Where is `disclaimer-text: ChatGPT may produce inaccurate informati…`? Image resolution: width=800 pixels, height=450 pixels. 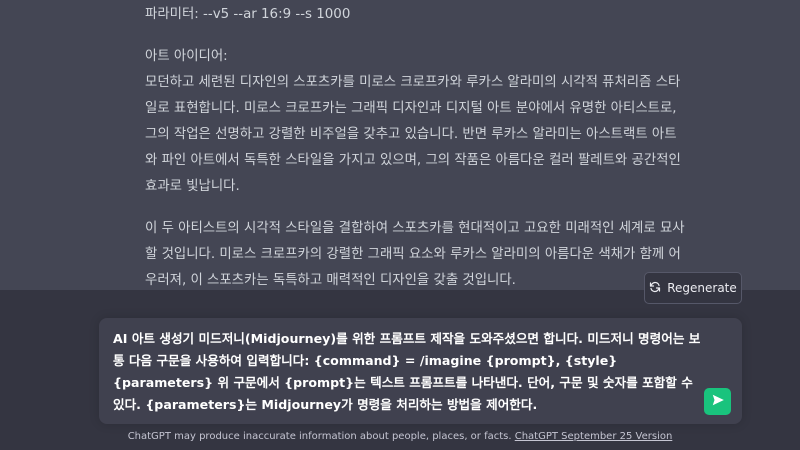 disclaimer-text: ChatGPT may produce inaccurate informati… is located at coordinates (321, 436).